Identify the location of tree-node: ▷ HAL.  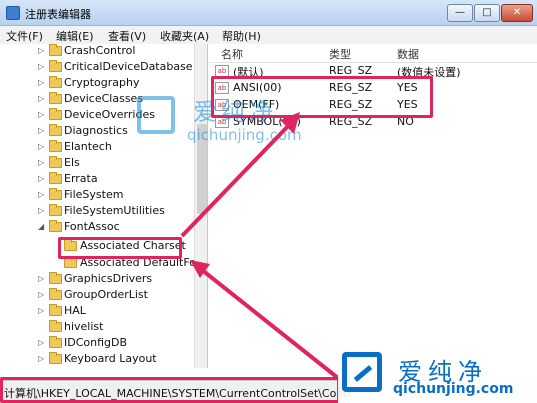
(103, 312).